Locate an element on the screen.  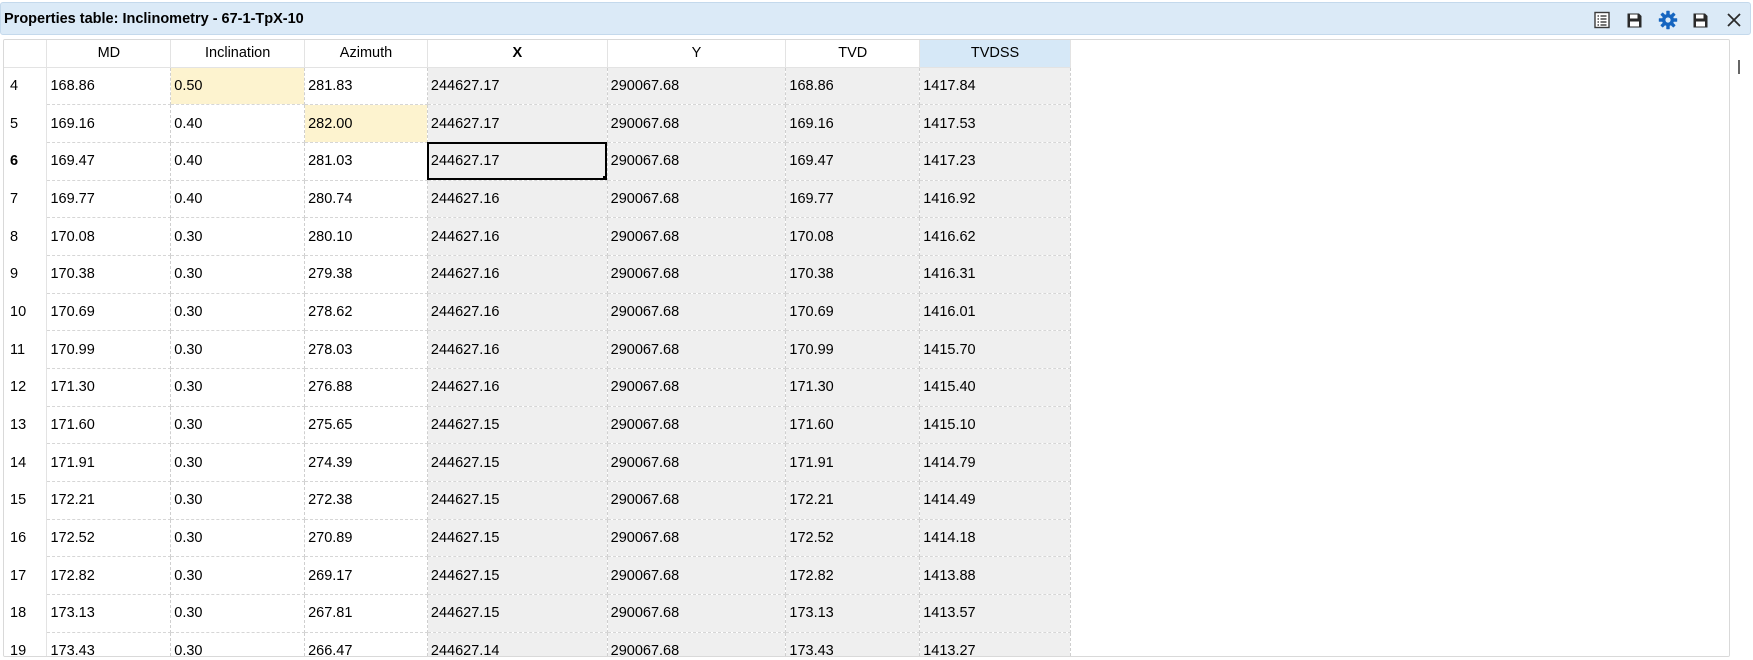
cell-x-selected: 244627.17 is located at coordinates (517, 161).